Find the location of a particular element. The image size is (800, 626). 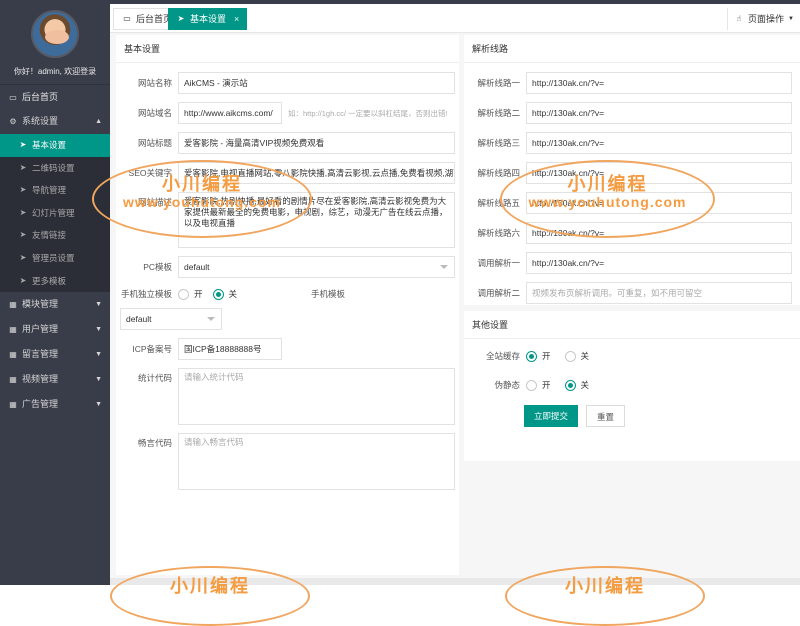

label: 畅言代码 is located at coordinates (154, 443).